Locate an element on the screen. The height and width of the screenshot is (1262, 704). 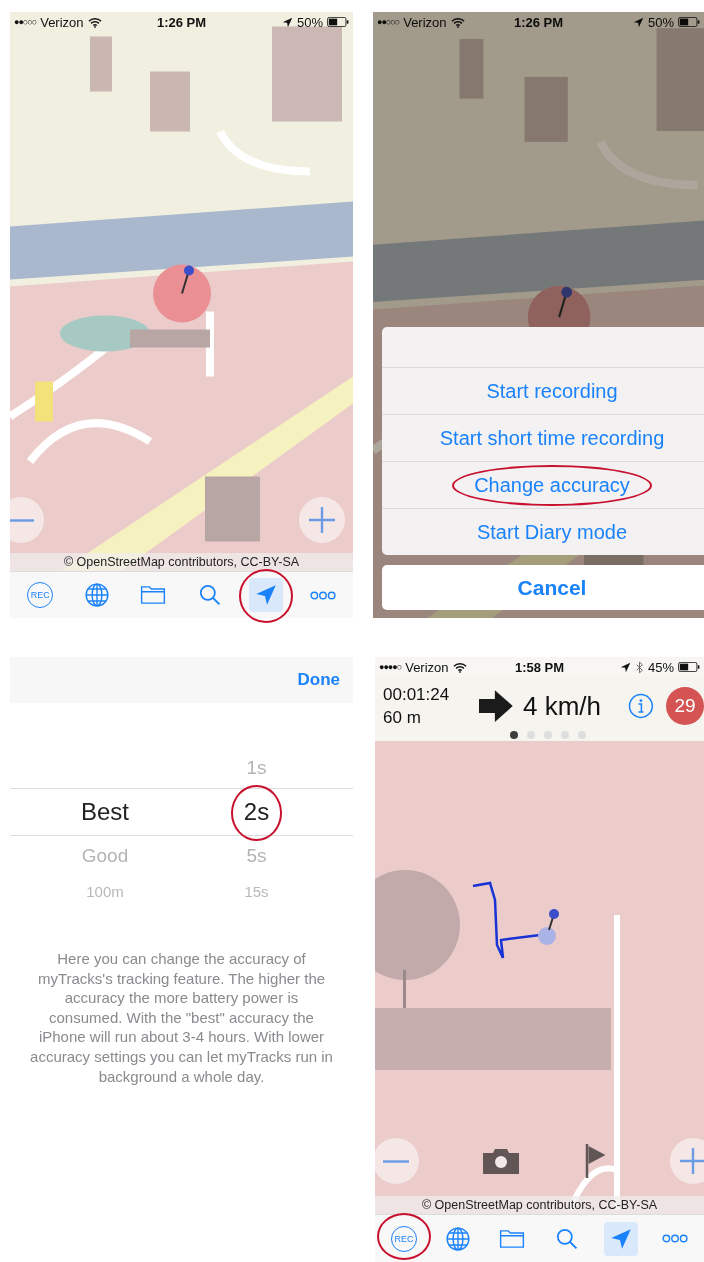
signal-strength: ●●●●○ is located at coordinates (390, 667).